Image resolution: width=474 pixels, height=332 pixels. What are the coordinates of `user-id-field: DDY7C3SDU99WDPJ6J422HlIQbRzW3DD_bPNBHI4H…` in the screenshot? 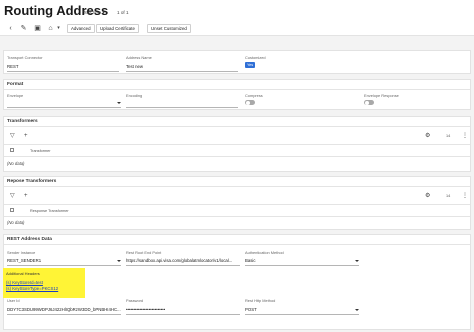 It's located at (64, 309).